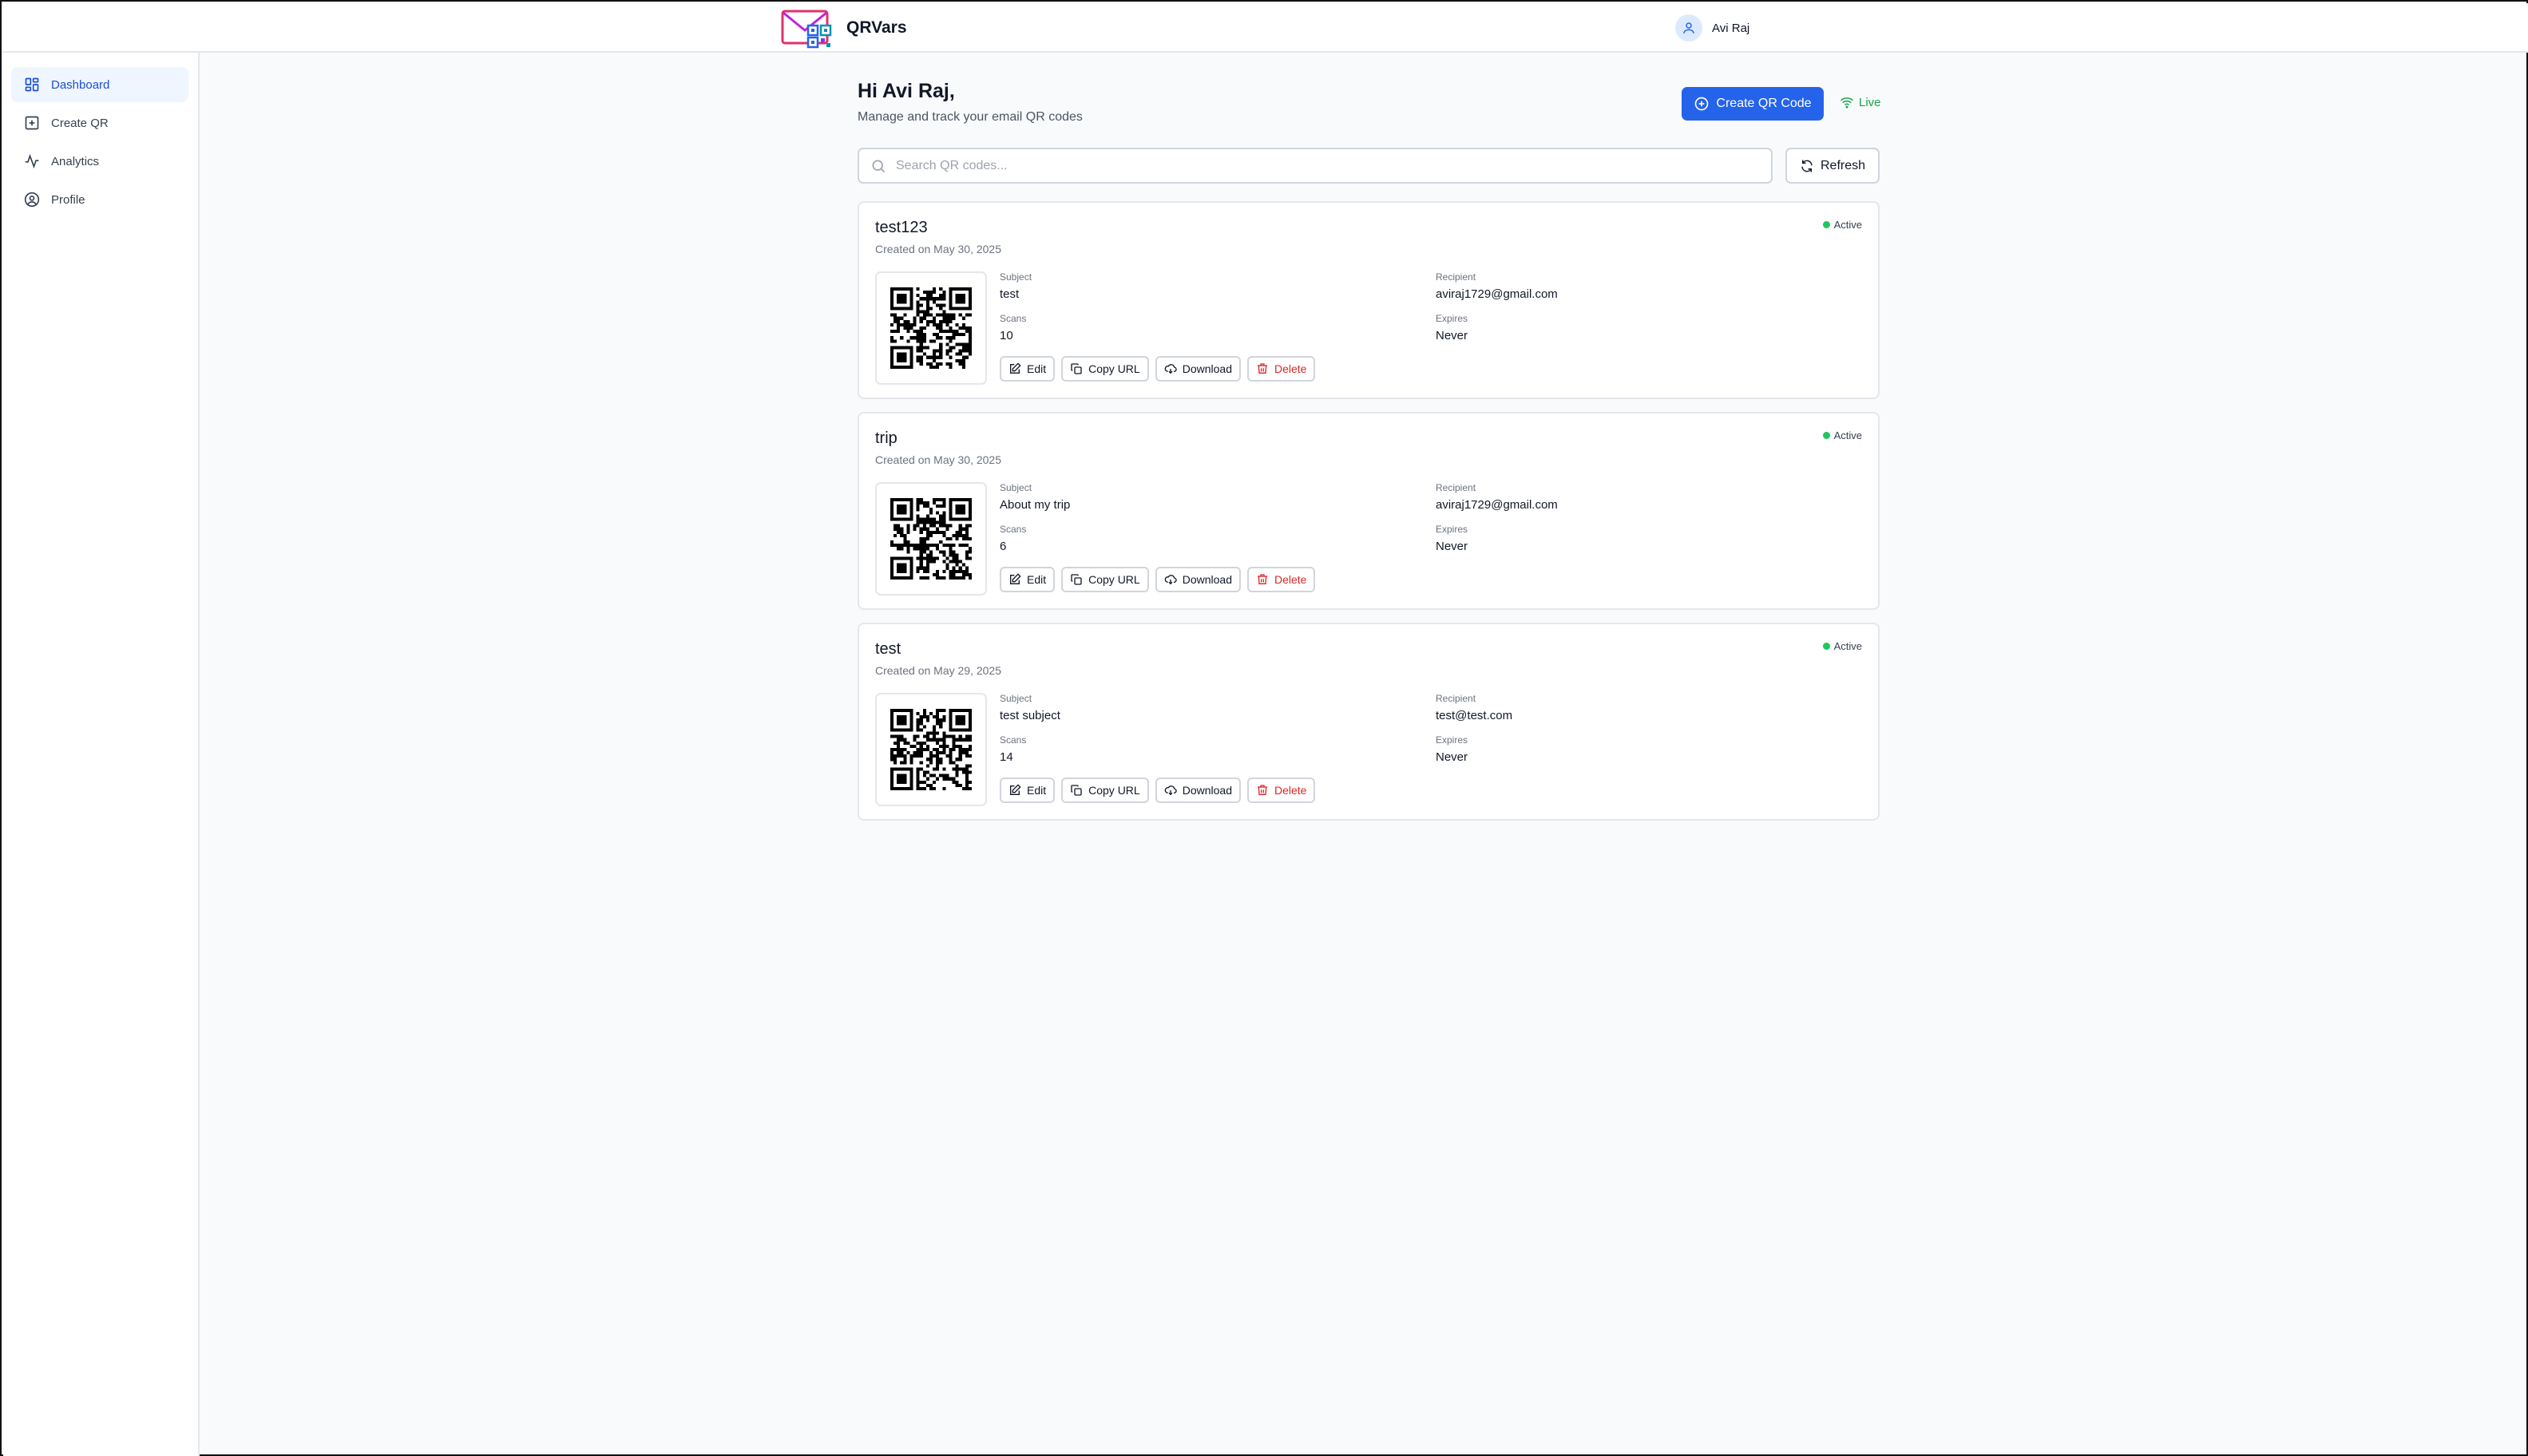 This screenshot has width=2528, height=1456. Describe the element at coordinates (1702, 104) in the screenshot. I see `plus-circle-icon` at that location.